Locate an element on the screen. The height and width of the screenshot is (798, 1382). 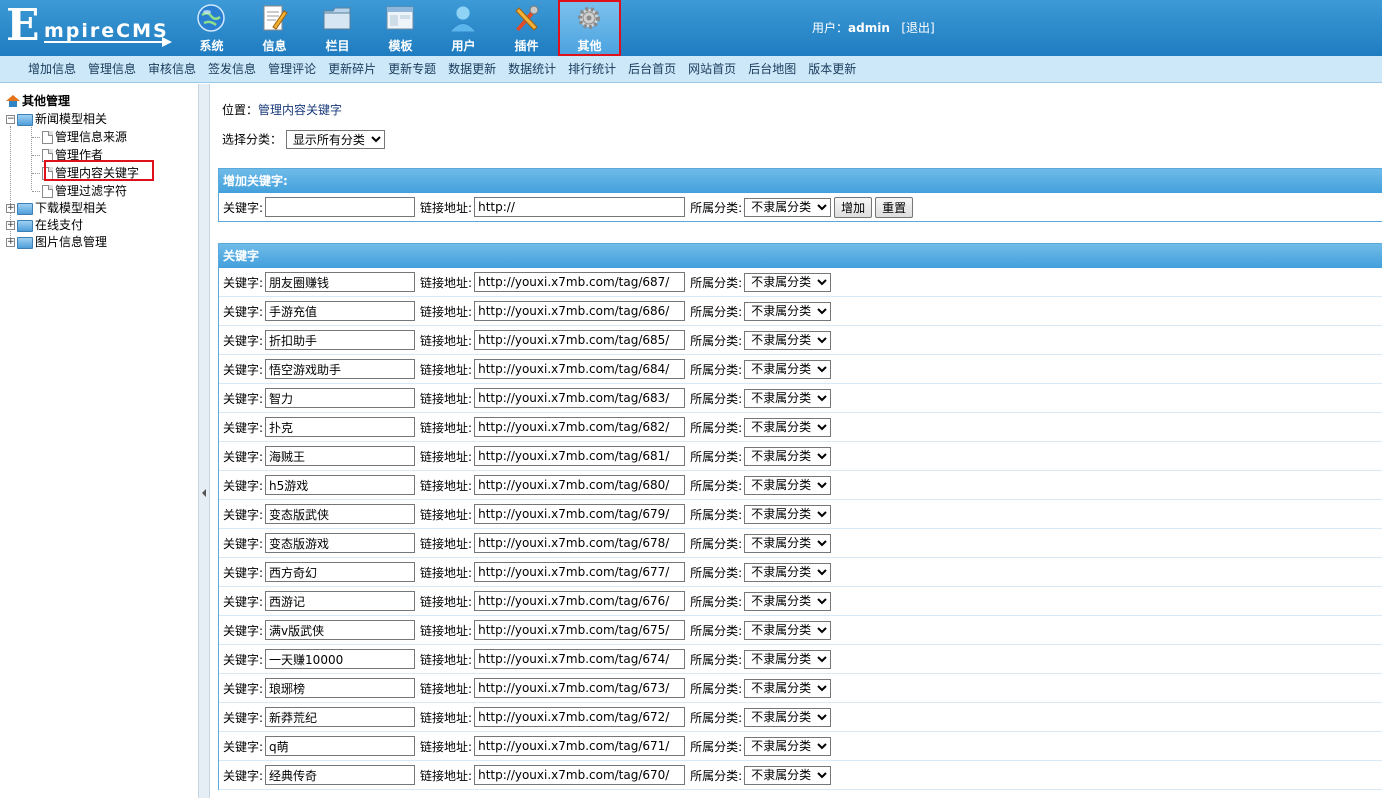
menu-item: 签发信息 is located at coordinates (232, 69).